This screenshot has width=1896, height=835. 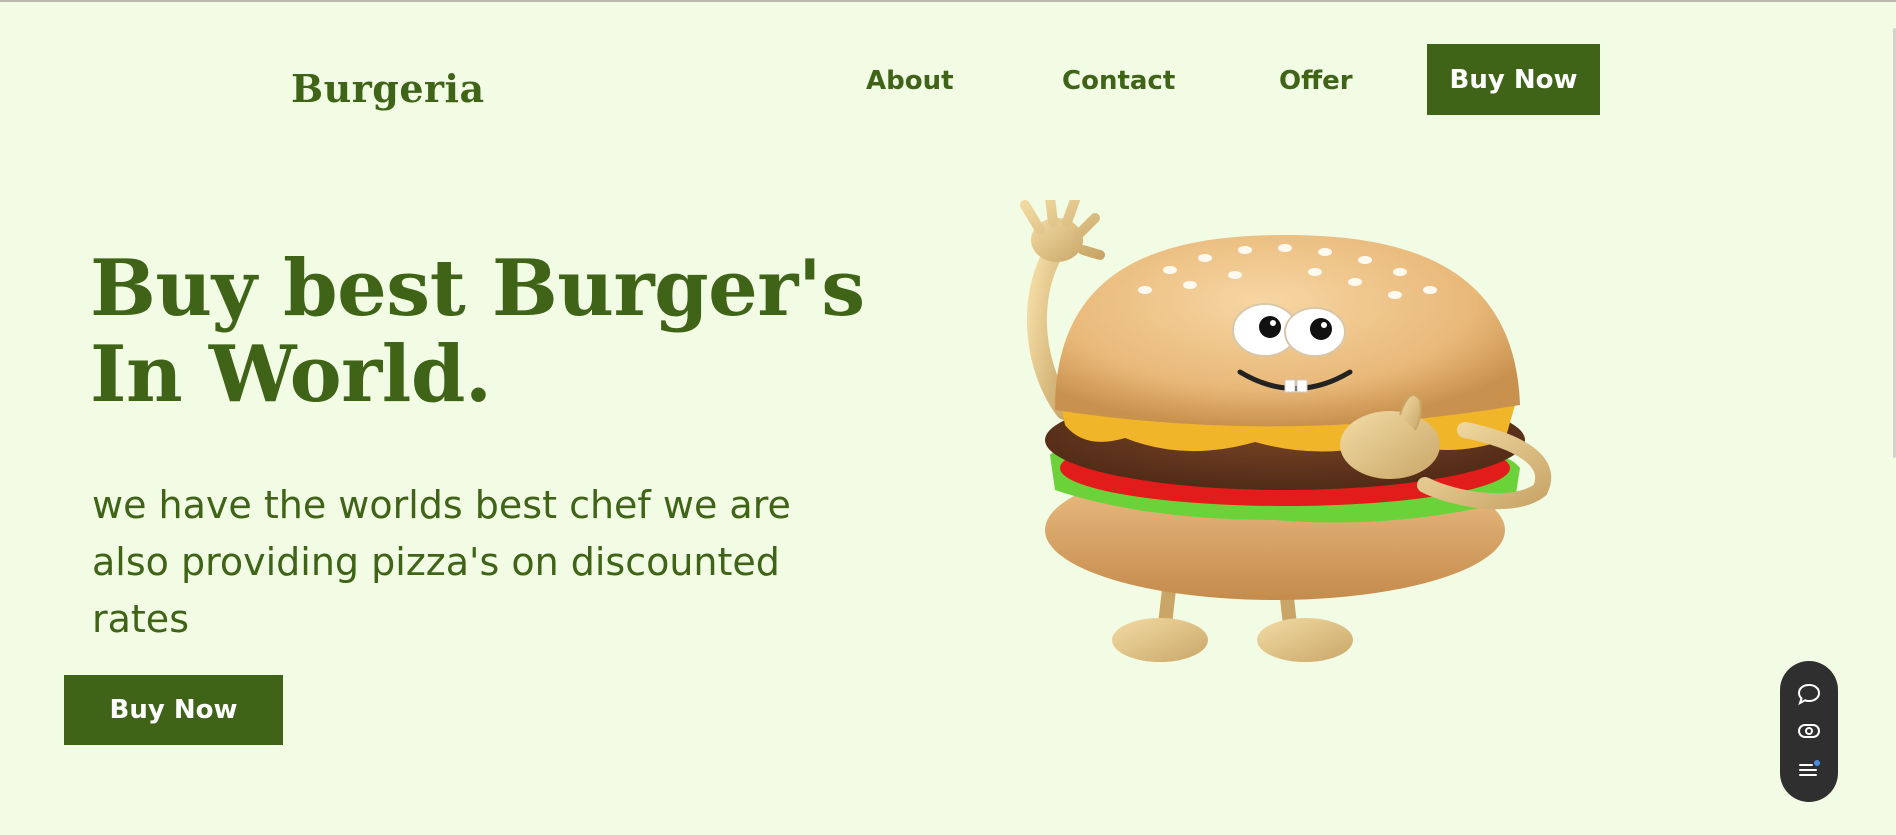 What do you see at coordinates (388, 88) in the screenshot?
I see `site-logo: Burgeria` at bounding box center [388, 88].